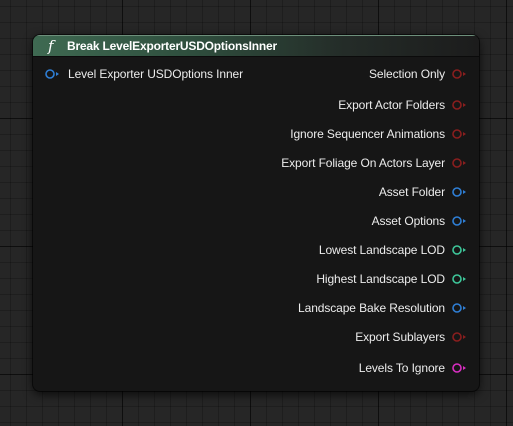 The image size is (513, 426). I want to click on output-pin-label-landscape-bake-resolution: Landscape Bake Resolution, so click(371, 308).